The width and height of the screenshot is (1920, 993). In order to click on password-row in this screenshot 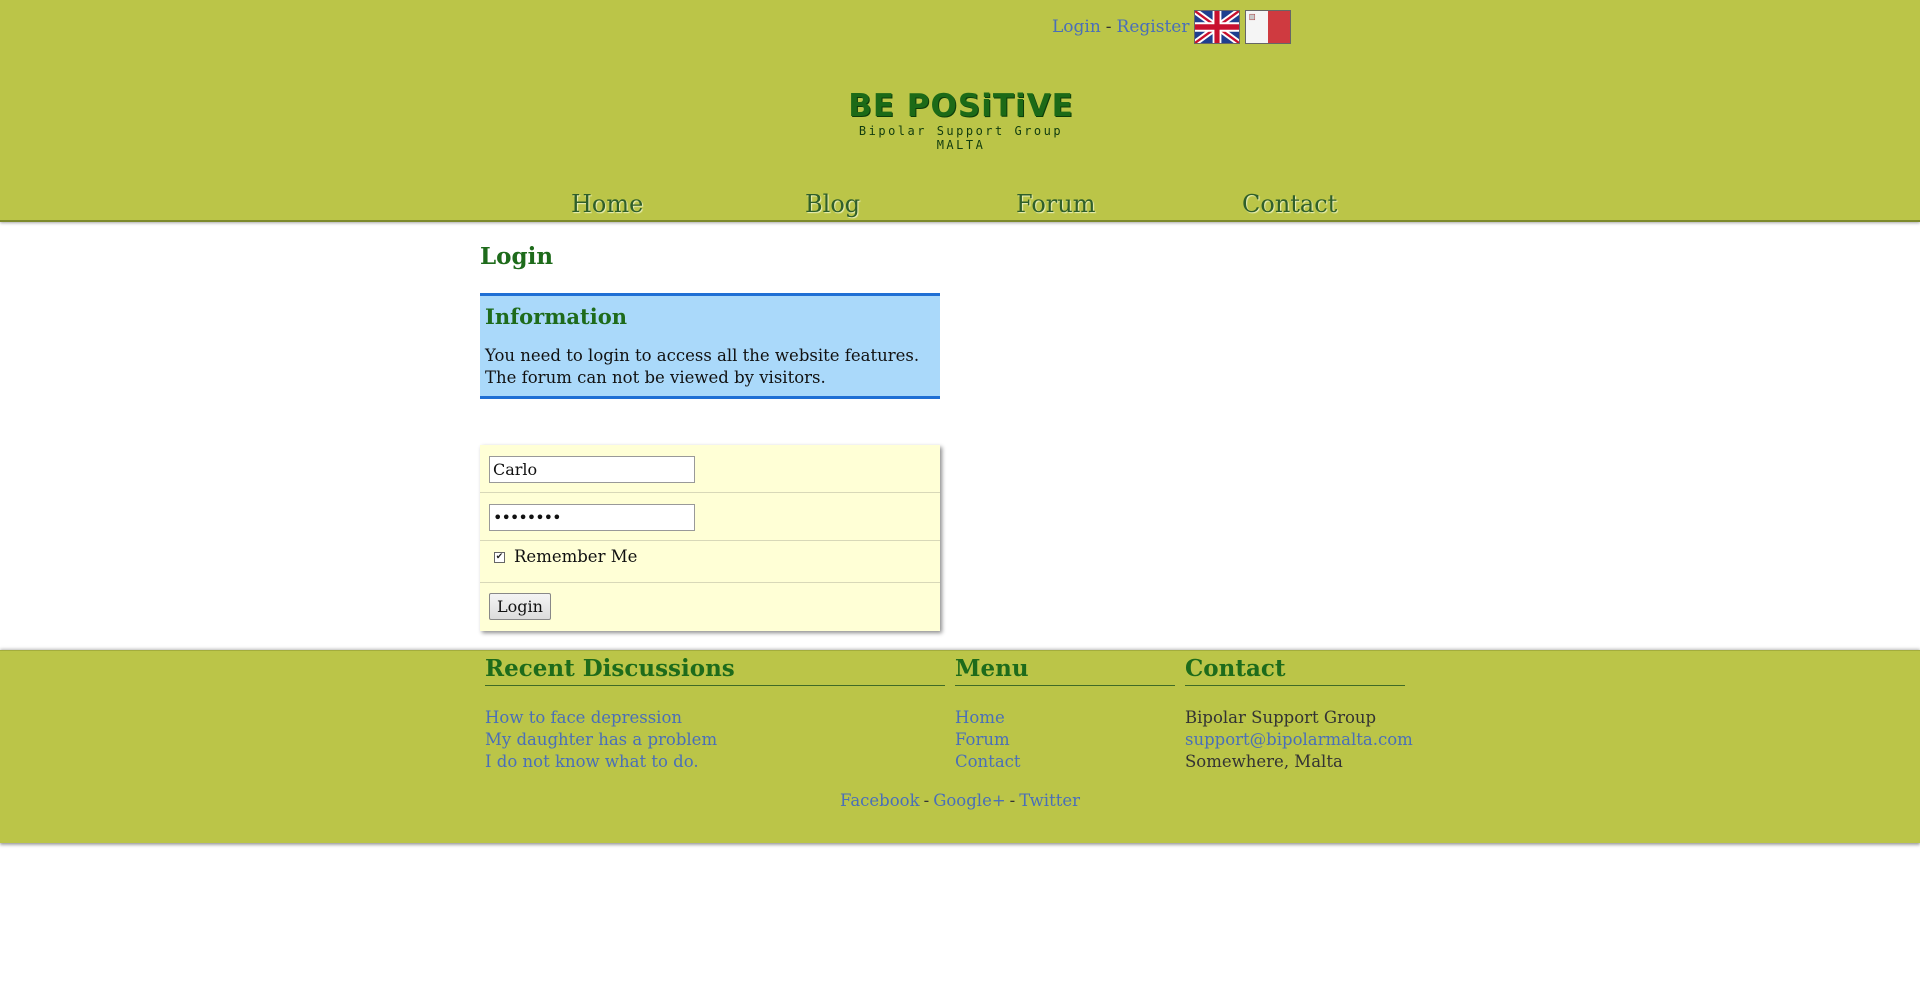, I will do `click(710, 517)`.